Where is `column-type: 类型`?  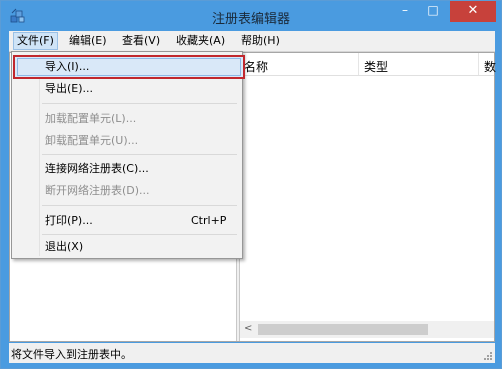
column-type: 类型 is located at coordinates (376, 66).